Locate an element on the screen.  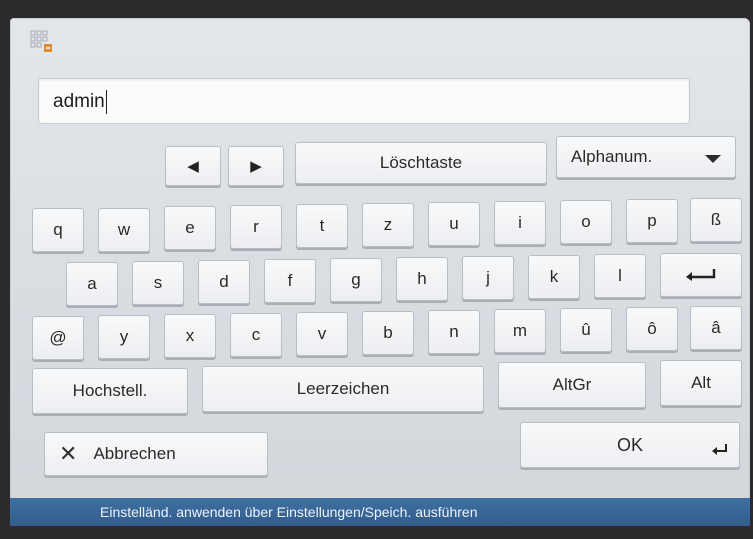
backspace-button: Löschtaste is located at coordinates (421, 163).